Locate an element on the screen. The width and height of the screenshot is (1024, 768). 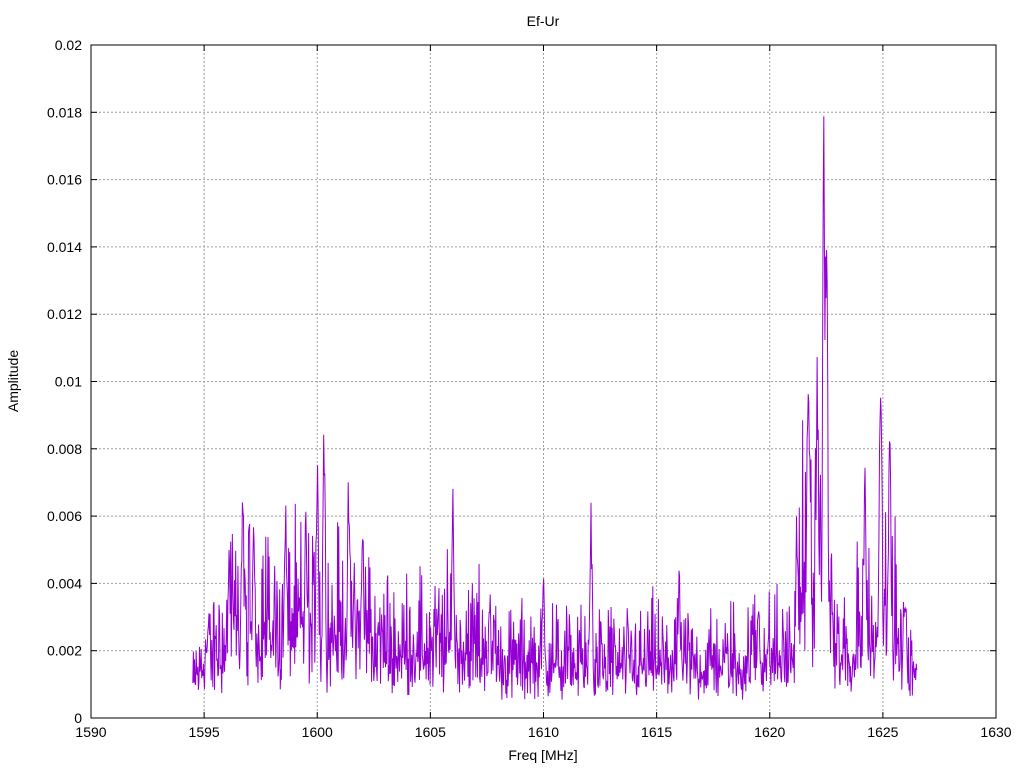
x-tick-label: 1630 is located at coordinates (995, 732).